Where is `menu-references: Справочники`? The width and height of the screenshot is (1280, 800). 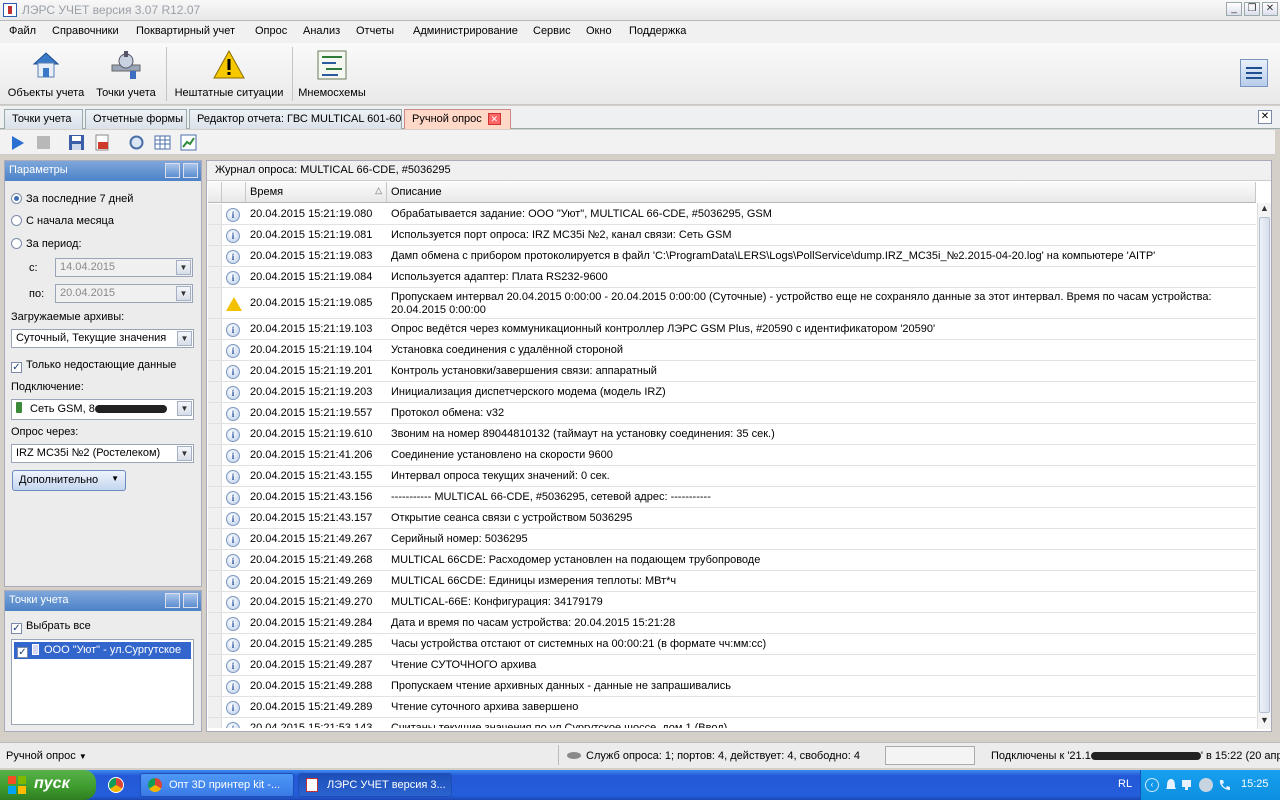 menu-references: Справочники is located at coordinates (85, 31).